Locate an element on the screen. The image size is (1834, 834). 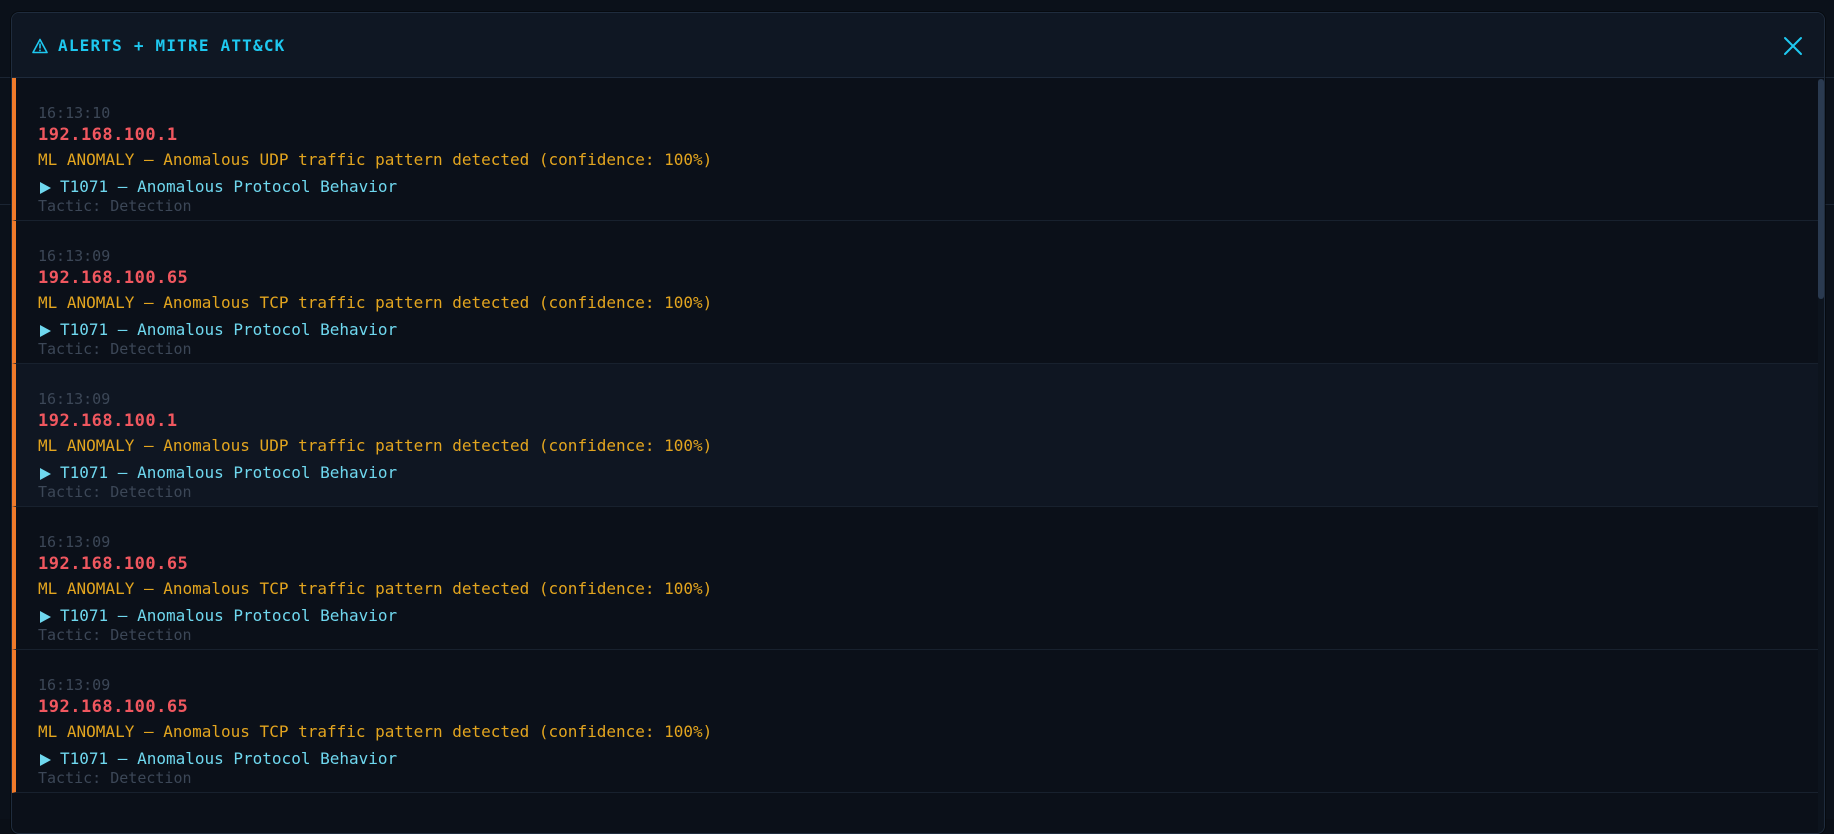
modal-title: ALERTS + MITRE ATT&CK is located at coordinates (159, 45).